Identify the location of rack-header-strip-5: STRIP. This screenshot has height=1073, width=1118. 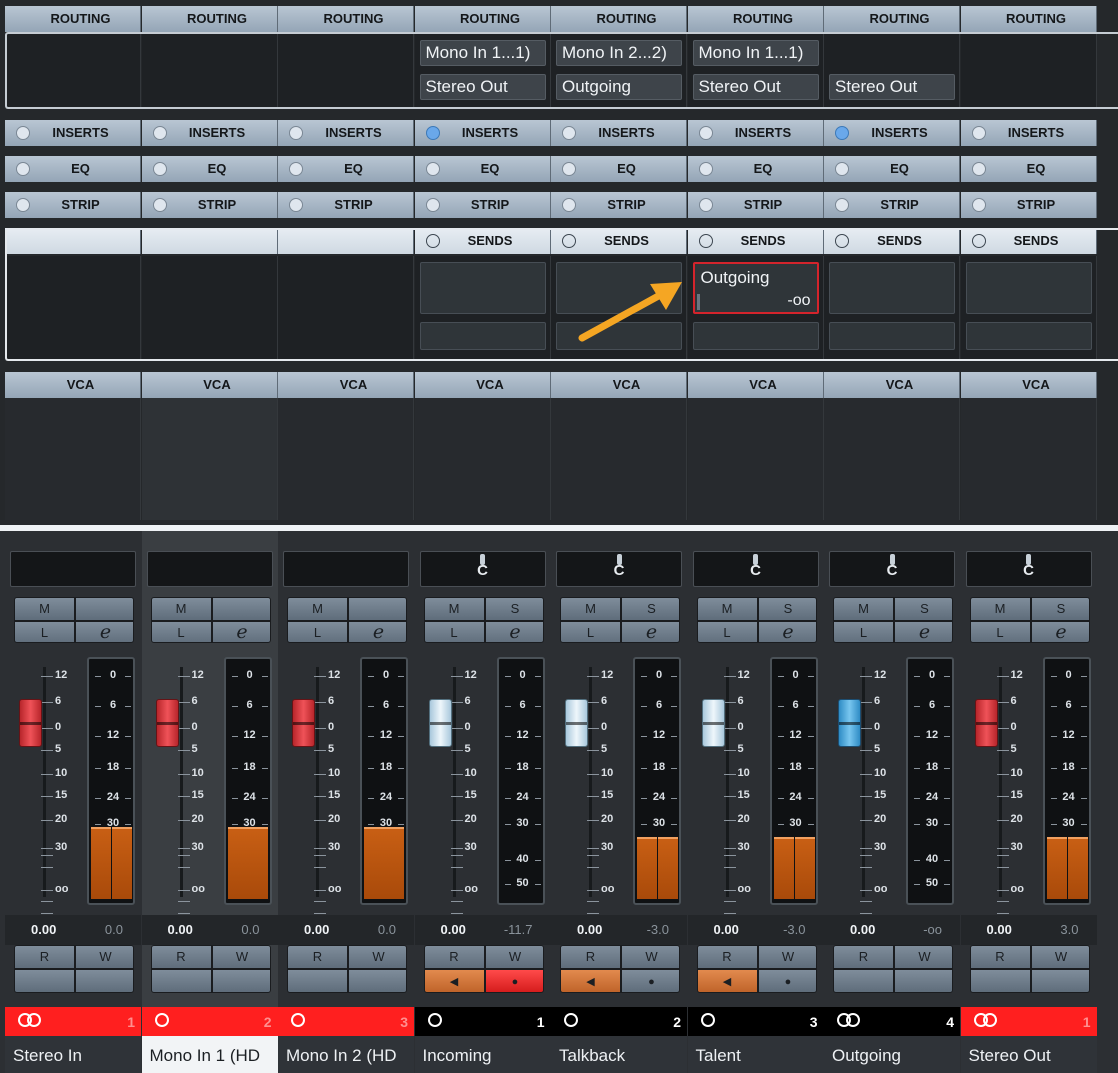
(619, 205).